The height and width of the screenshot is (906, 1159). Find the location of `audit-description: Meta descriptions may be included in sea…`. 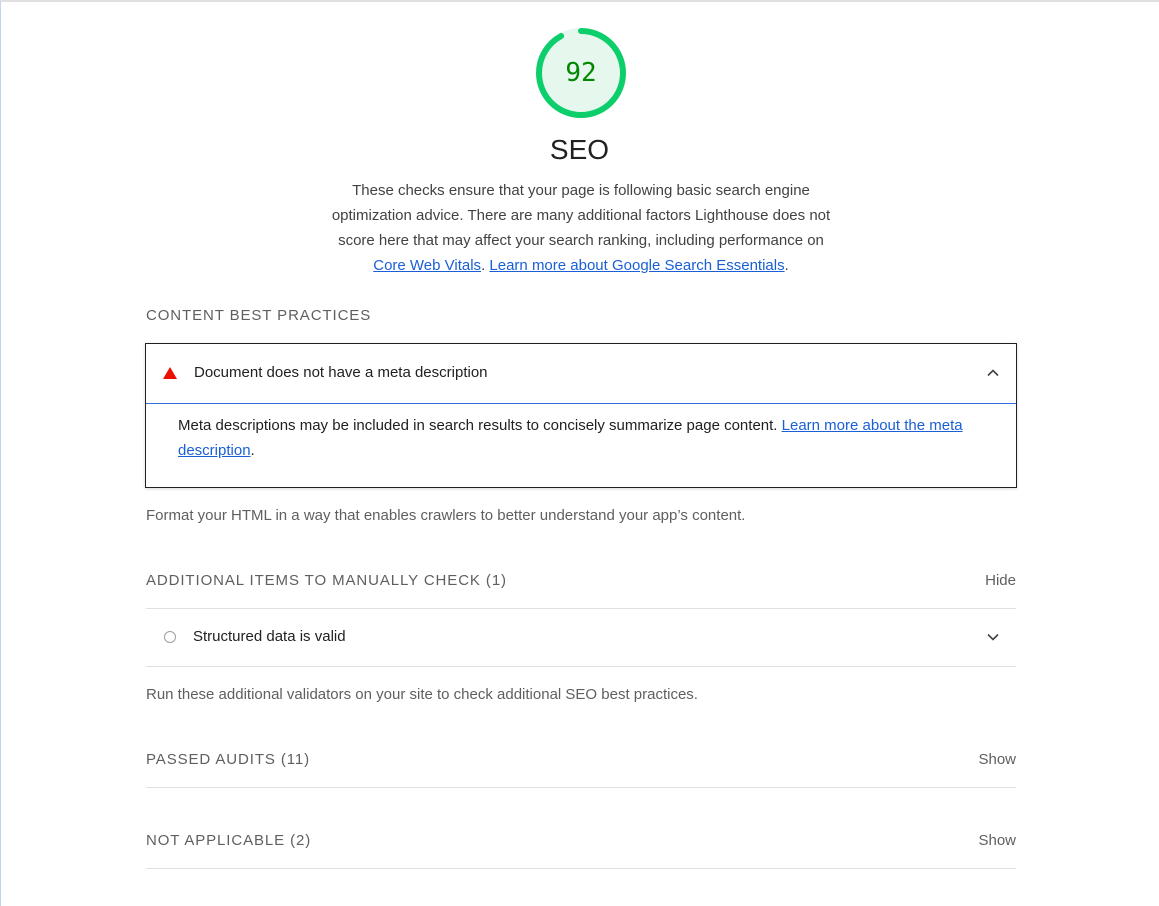

audit-description: Meta descriptions may be included in sea… is located at coordinates (578, 438).